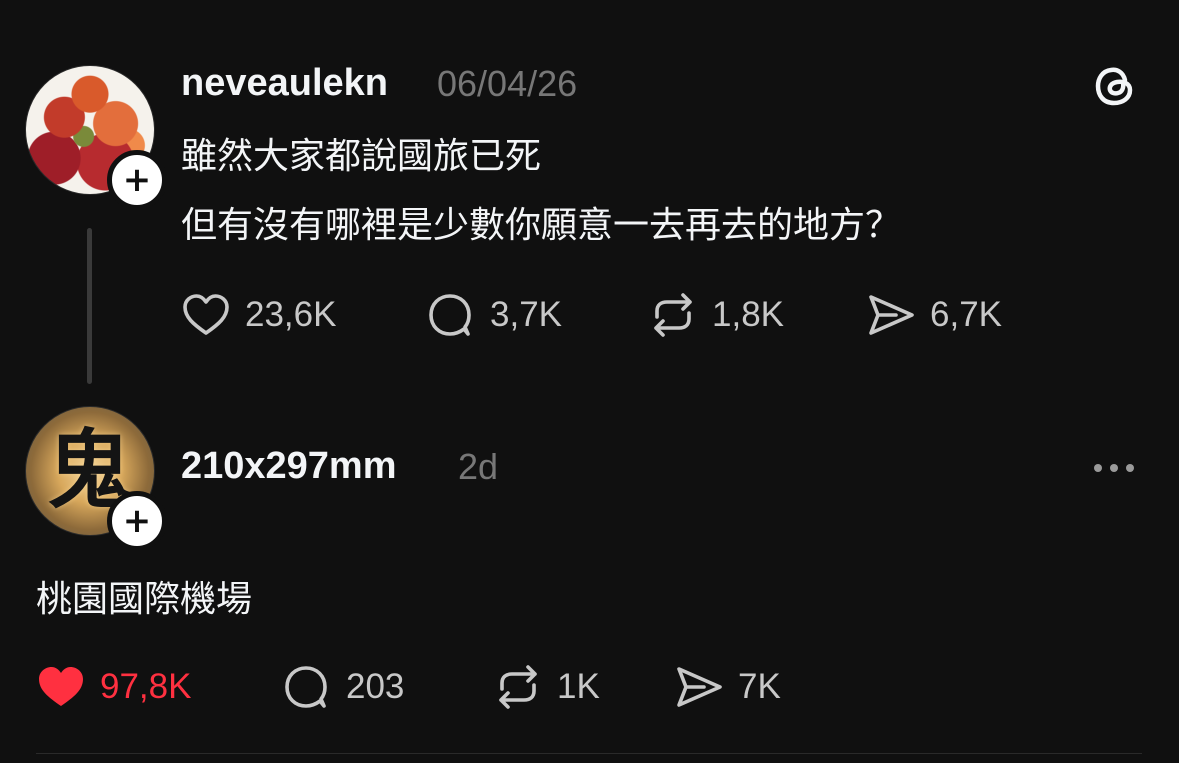  Describe the element at coordinates (89, 306) in the screenshot. I see `thread-connector-line` at that location.